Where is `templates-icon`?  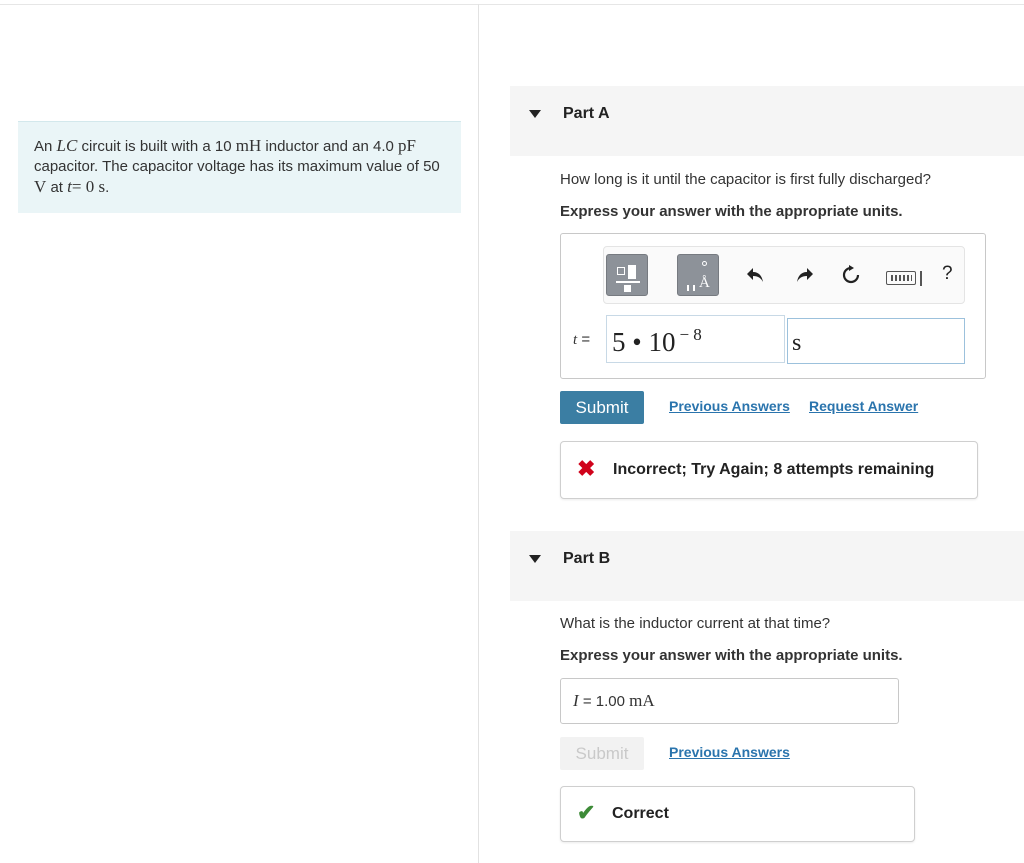
templates-icon is located at coordinates (627, 275).